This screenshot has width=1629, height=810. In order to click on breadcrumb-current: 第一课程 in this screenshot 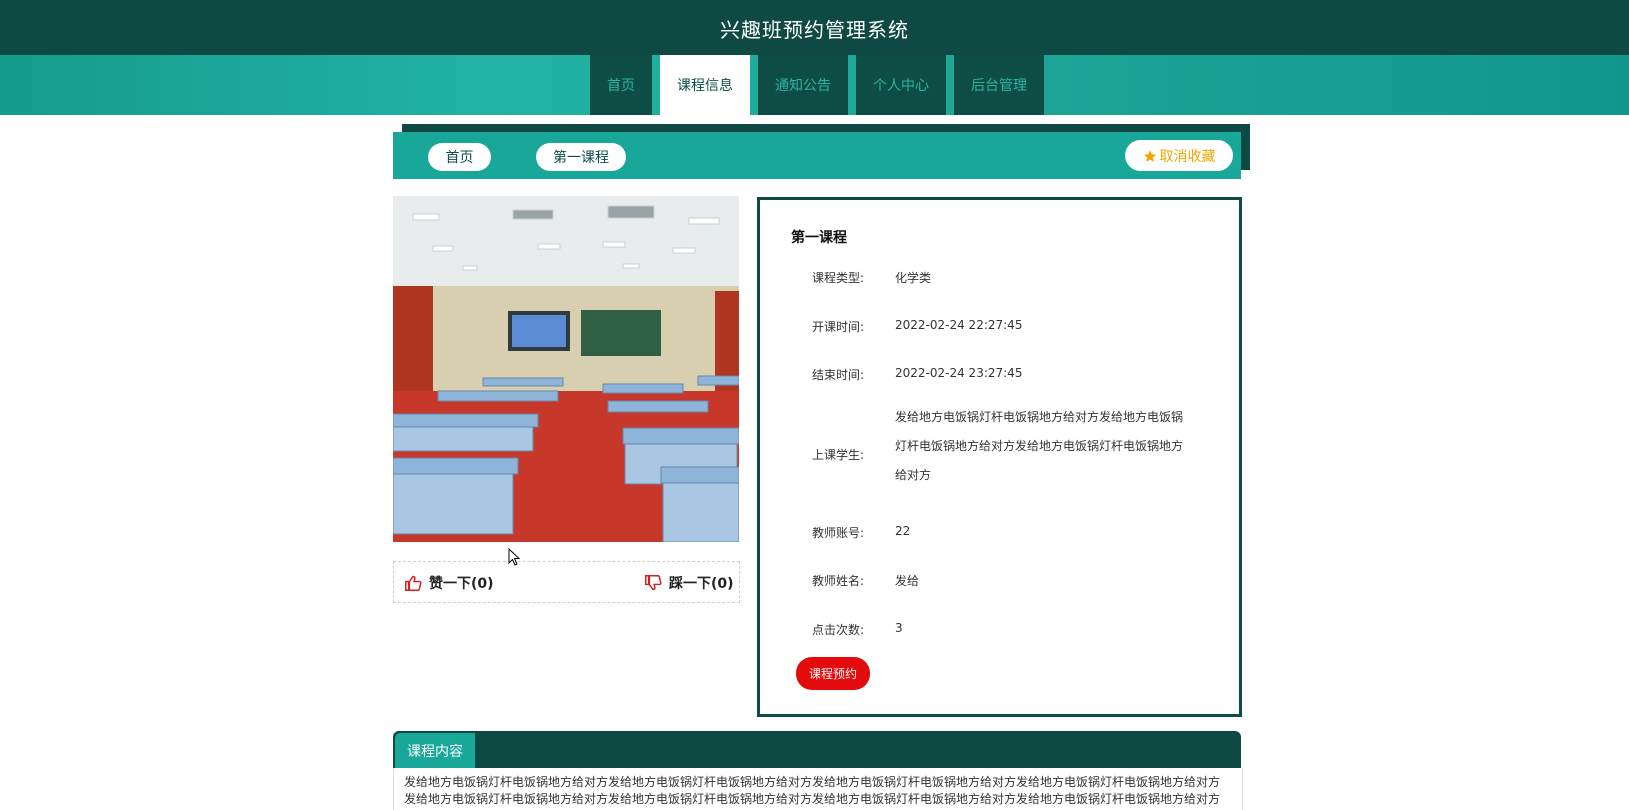, I will do `click(581, 157)`.